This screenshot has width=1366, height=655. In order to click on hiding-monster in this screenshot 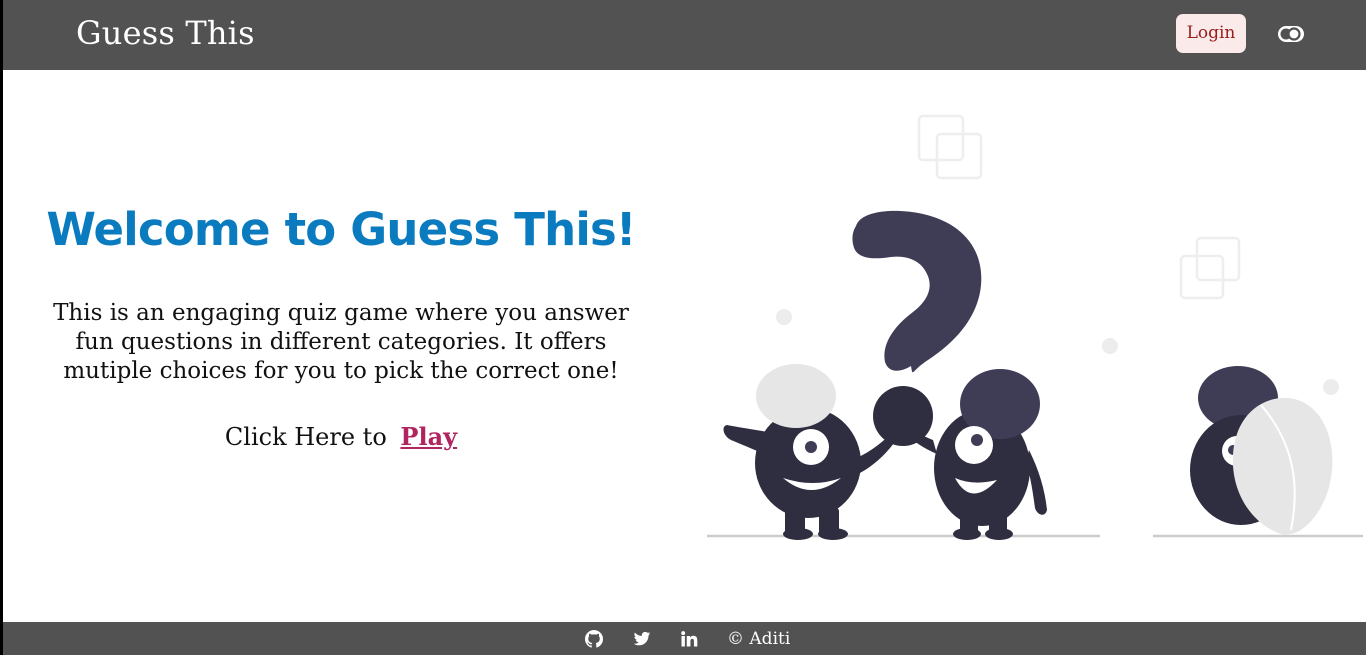, I will do `click(1261, 450)`.